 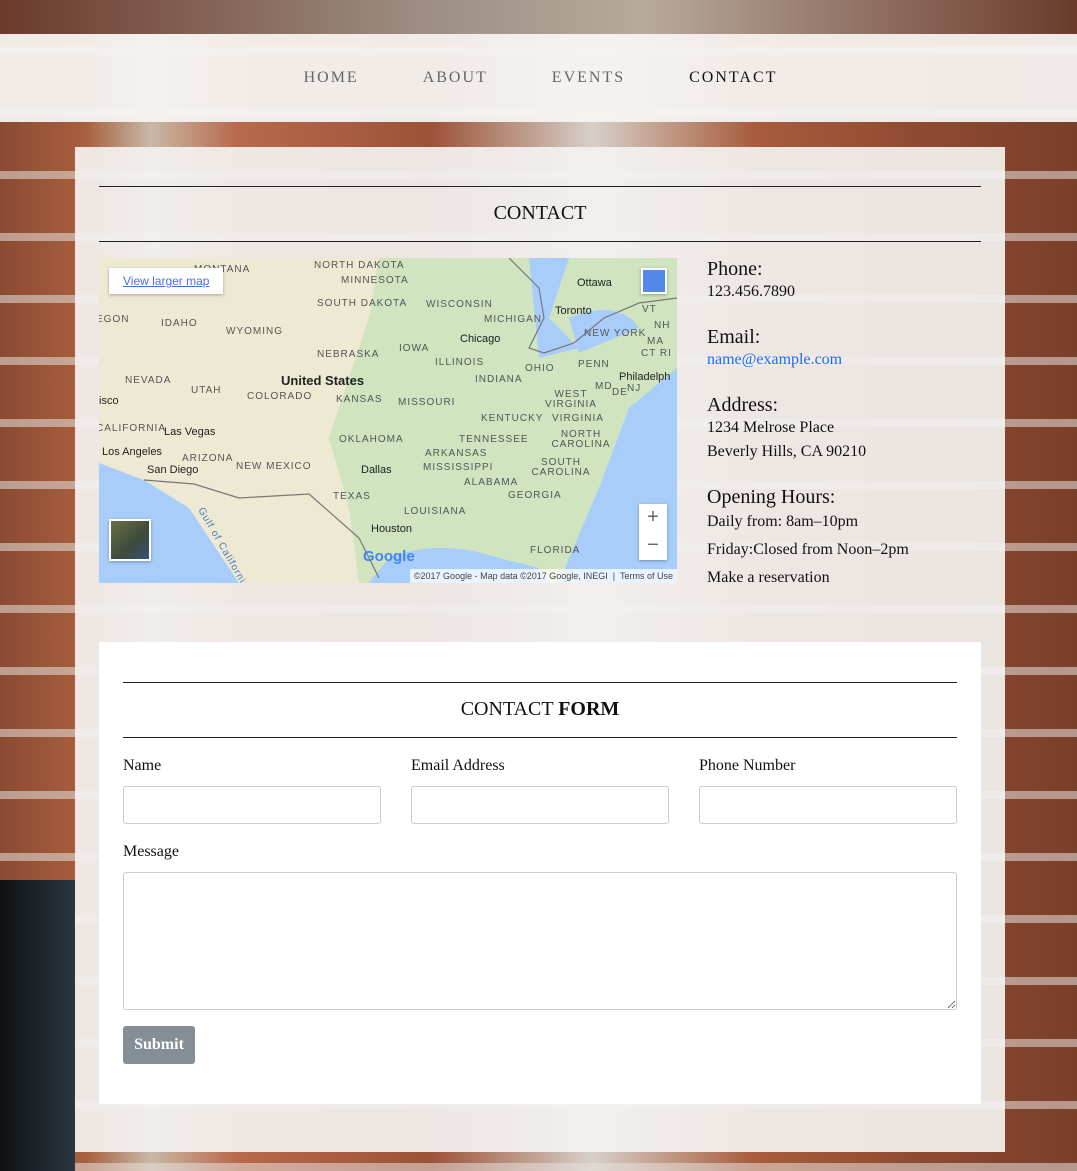 What do you see at coordinates (535, 495) in the screenshot?
I see `map-label: GEORGIA` at bounding box center [535, 495].